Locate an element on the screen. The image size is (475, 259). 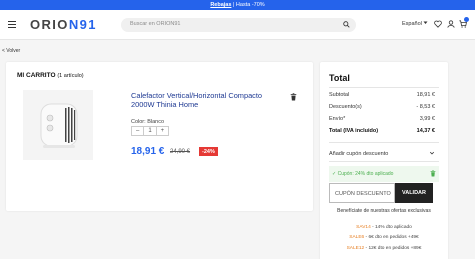
language-label: Español is located at coordinates (412, 24).